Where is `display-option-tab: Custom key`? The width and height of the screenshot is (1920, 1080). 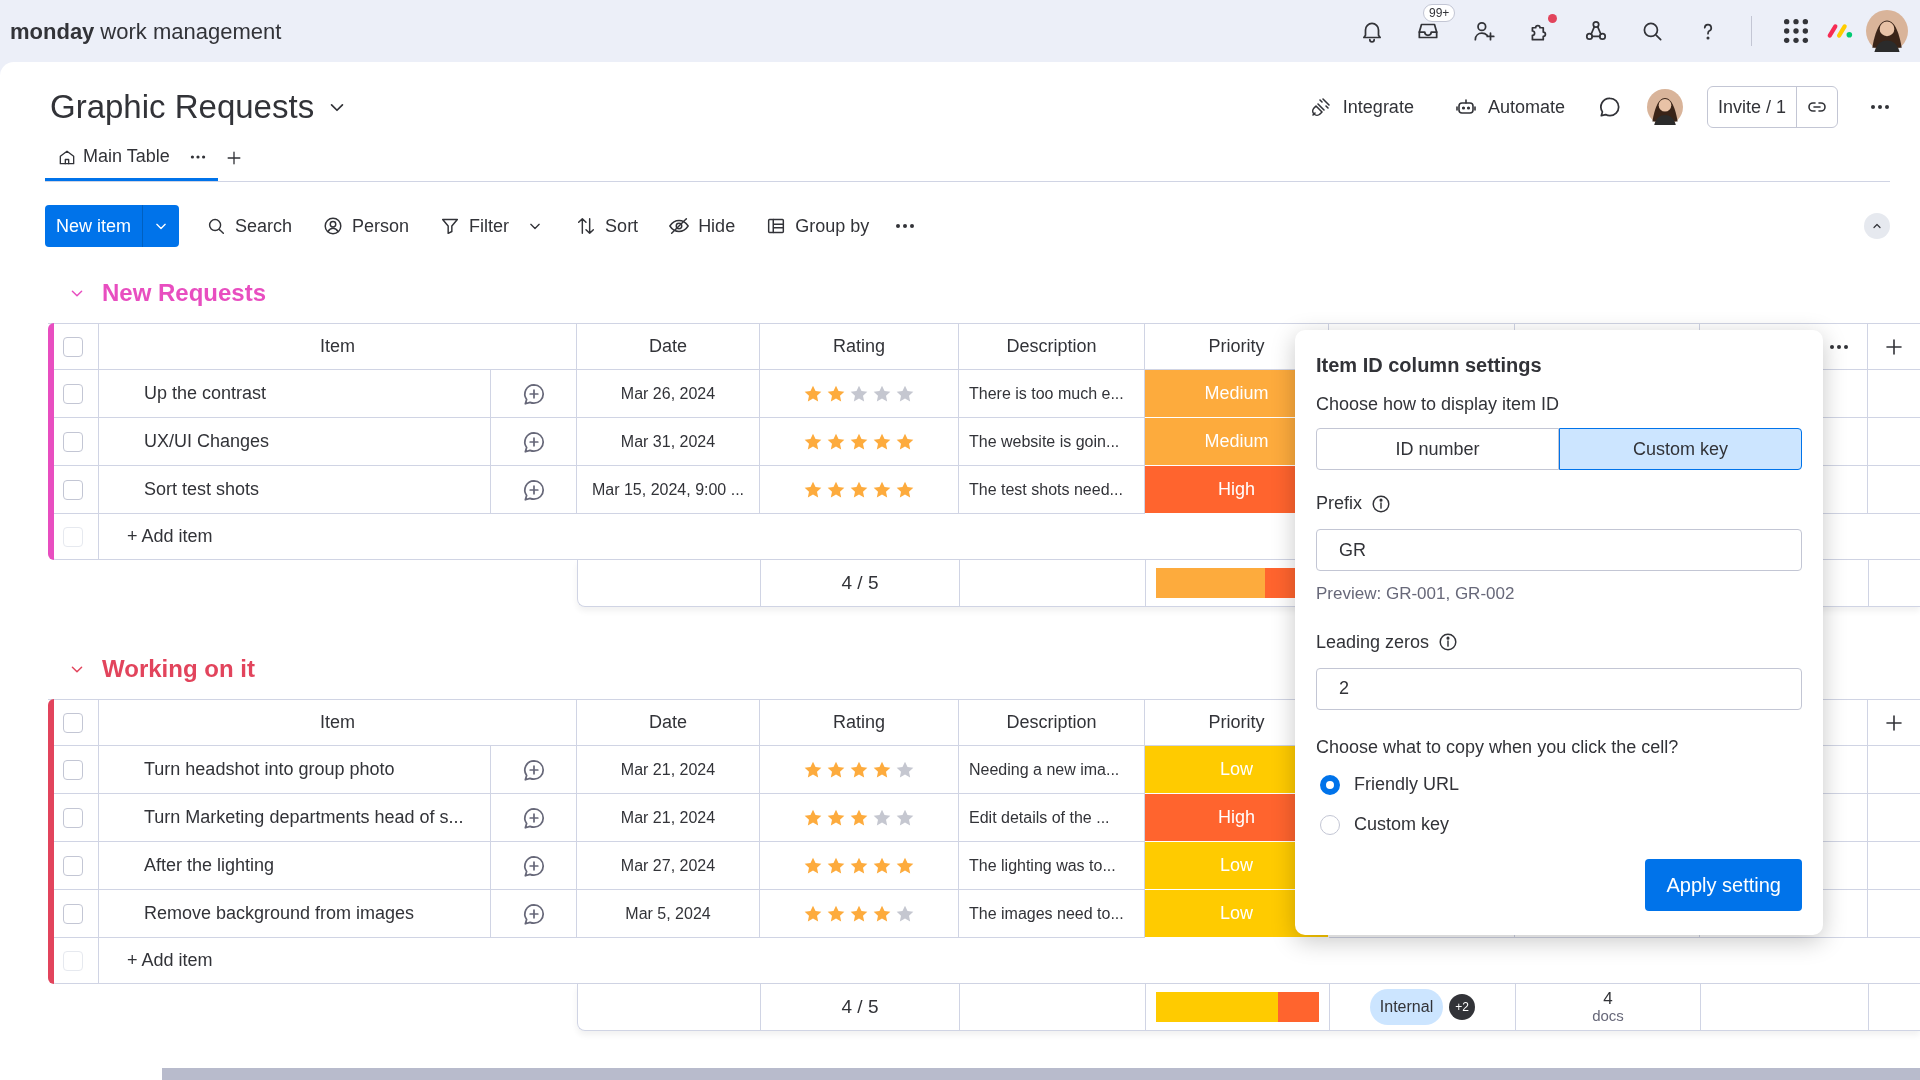
display-option-tab: Custom key is located at coordinates (1680, 449).